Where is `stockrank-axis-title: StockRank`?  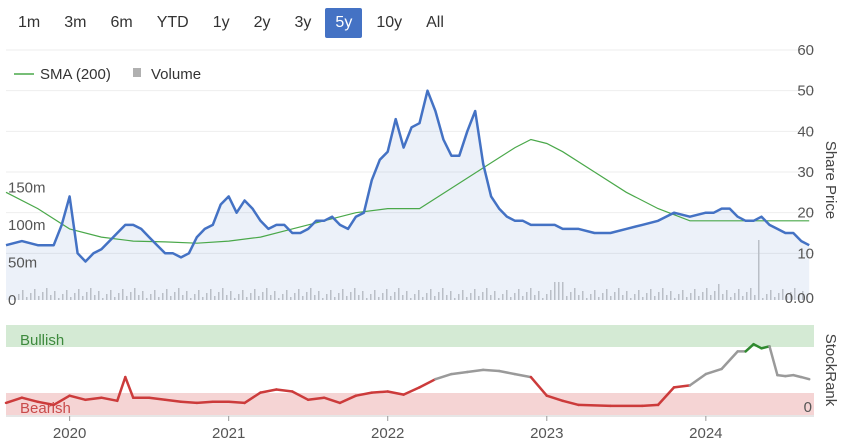
stockrank-axis-title: StockRank is located at coordinates (830, 370).